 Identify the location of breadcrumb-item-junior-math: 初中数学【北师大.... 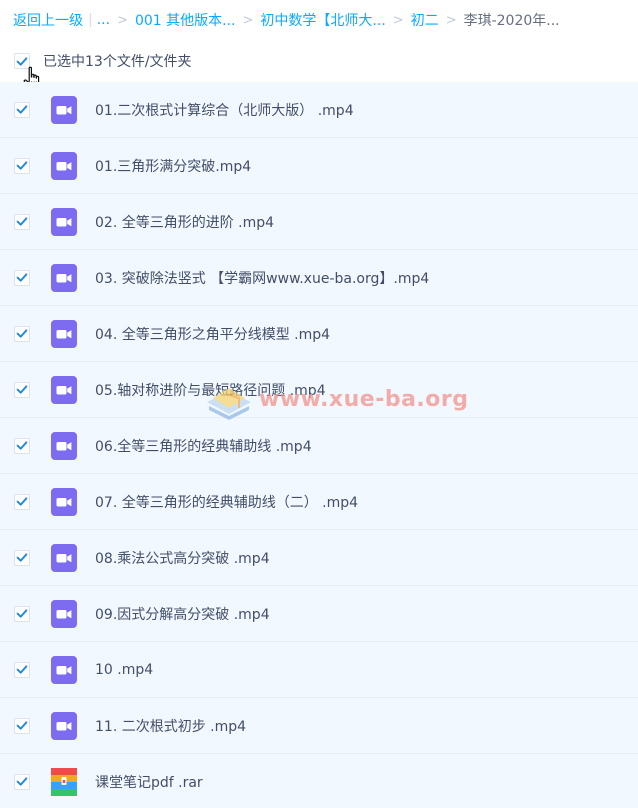
(322, 20).